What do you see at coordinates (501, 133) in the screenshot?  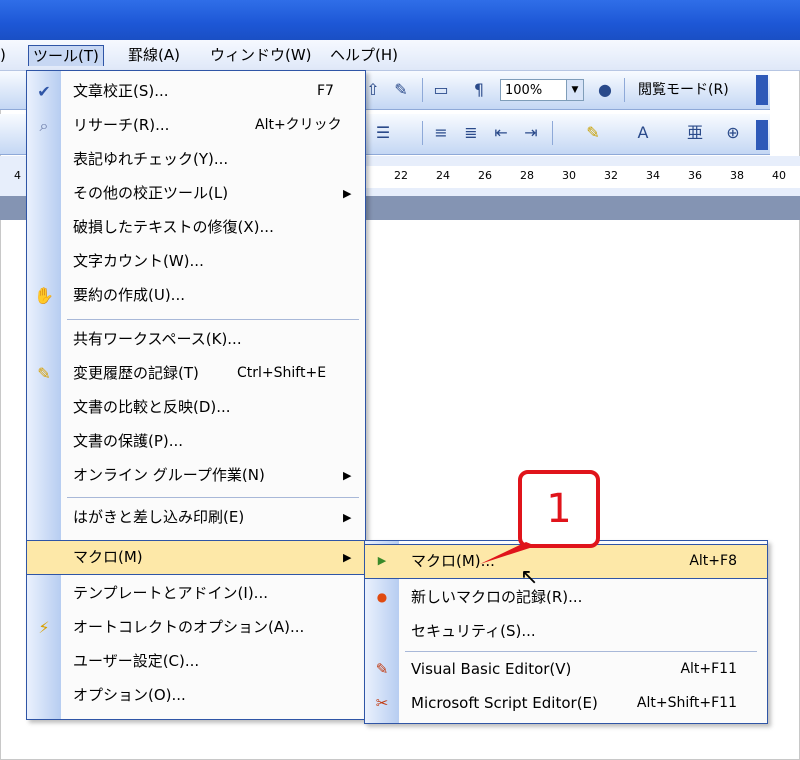 I see `decrease-indent-icon: ⇤` at bounding box center [501, 133].